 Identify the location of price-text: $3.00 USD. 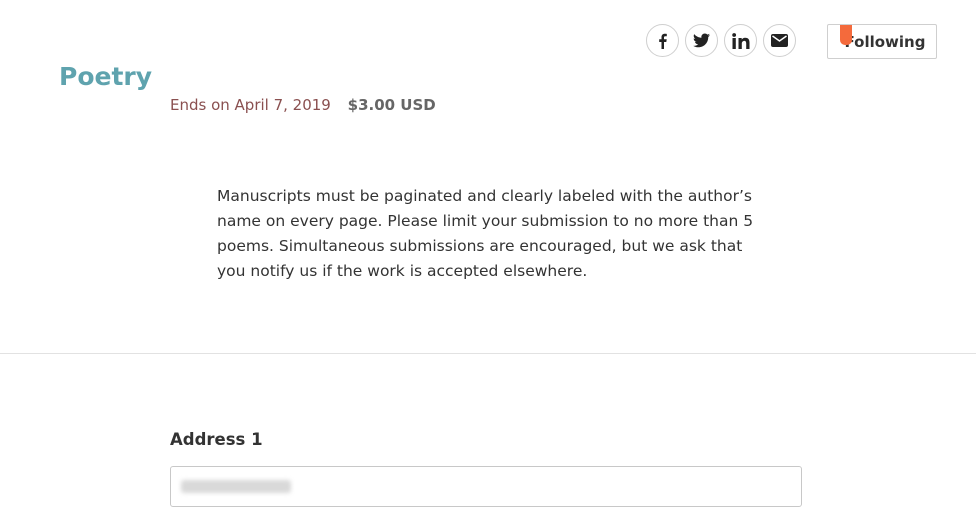
(391, 105).